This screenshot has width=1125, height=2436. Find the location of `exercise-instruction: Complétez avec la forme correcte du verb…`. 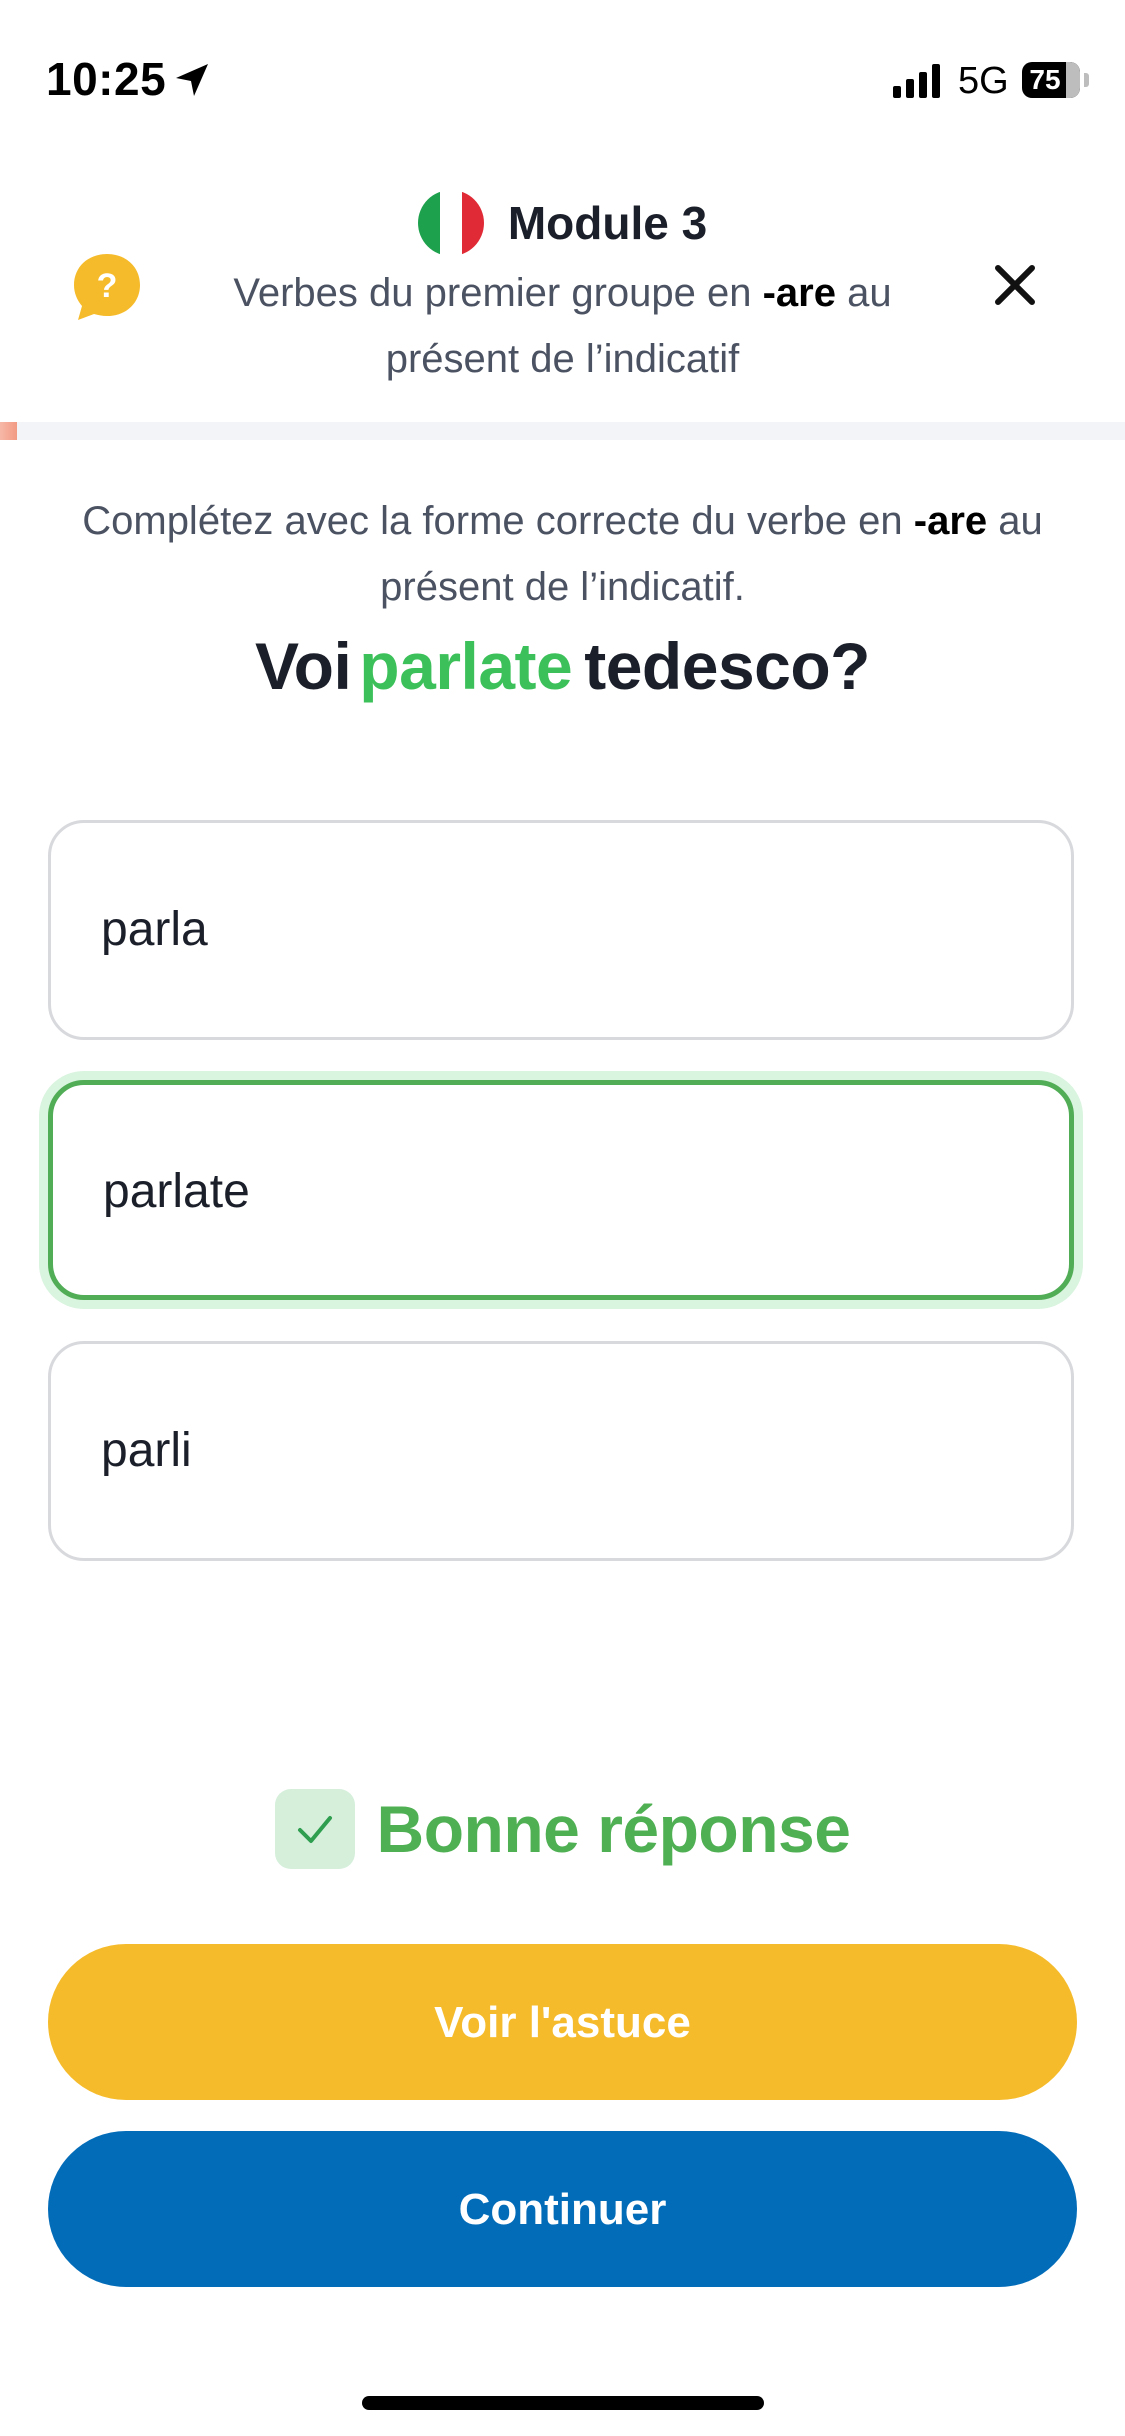

exercise-instruction: Complétez avec la forme correcte du verb… is located at coordinates (562, 554).